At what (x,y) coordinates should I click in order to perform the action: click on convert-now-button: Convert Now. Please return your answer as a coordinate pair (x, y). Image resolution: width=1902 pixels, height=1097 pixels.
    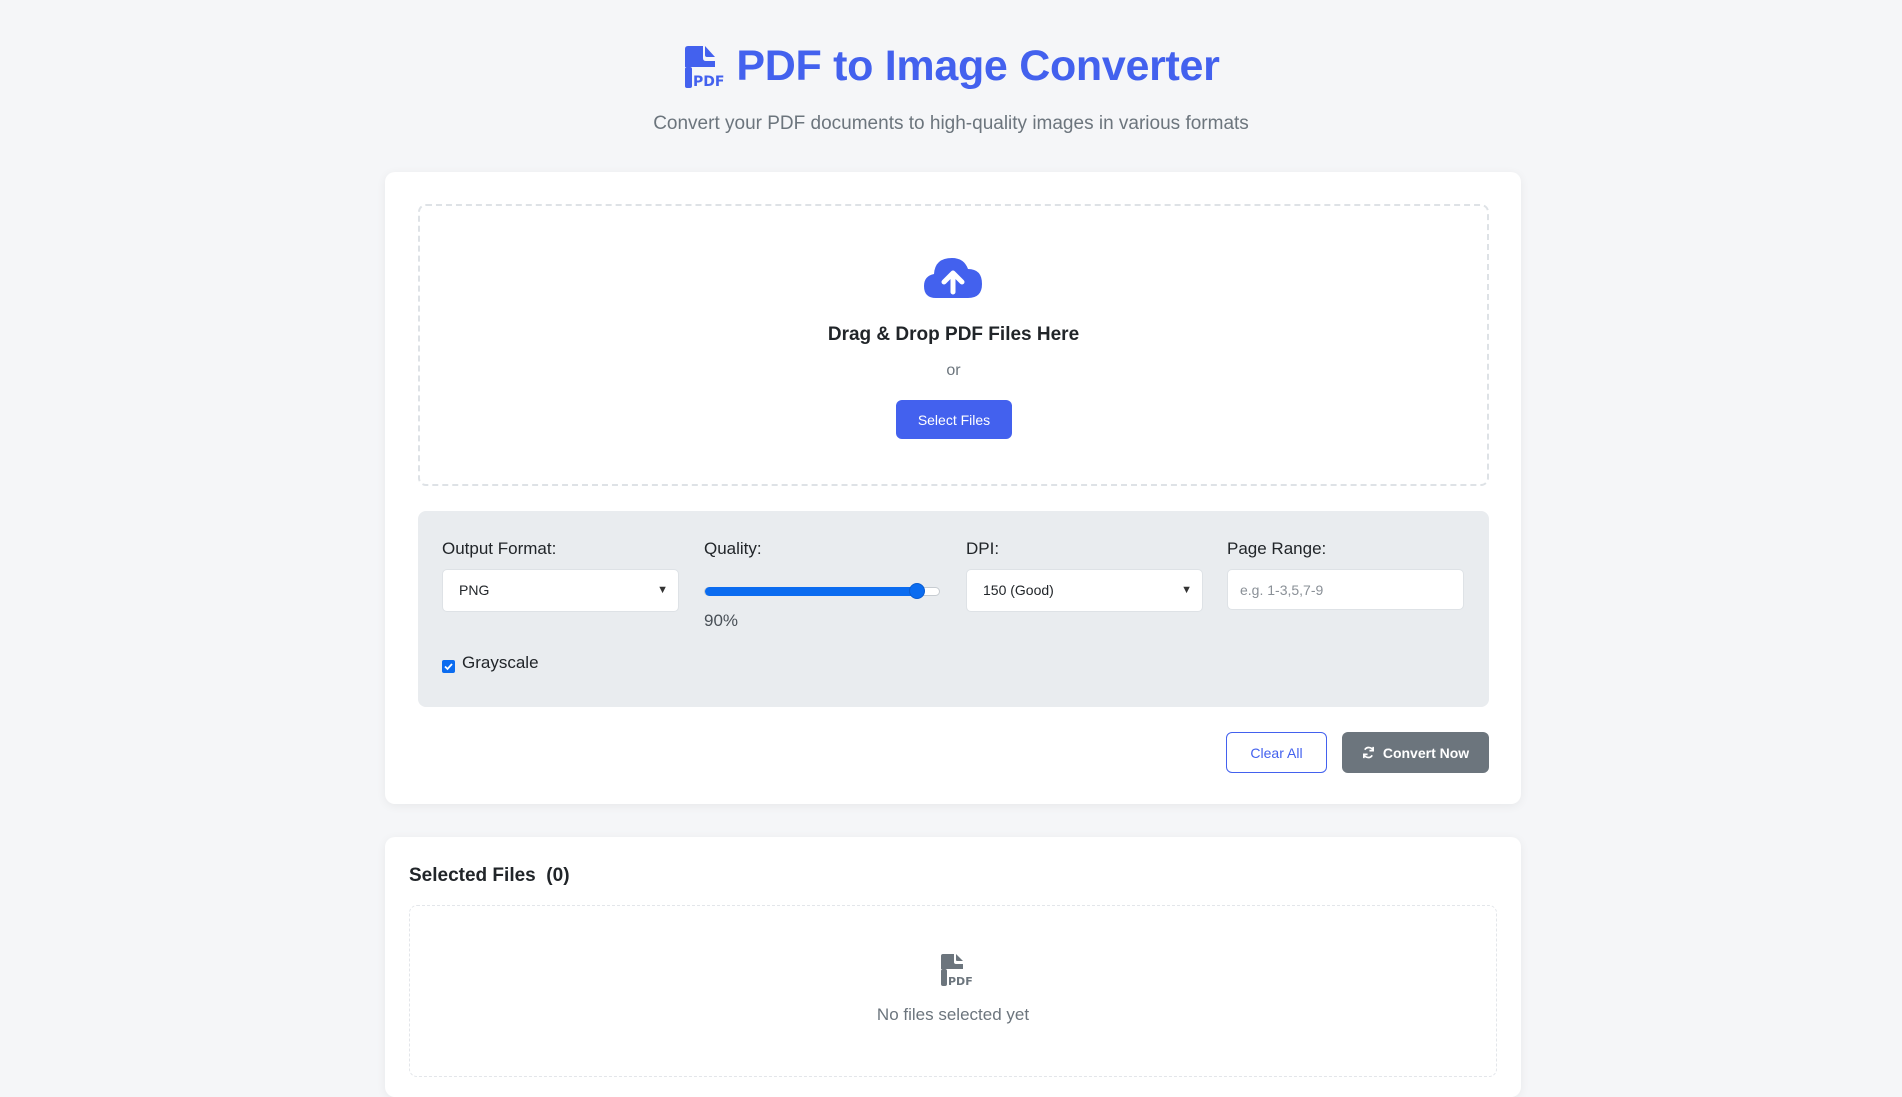
    Looking at the image, I should click on (1415, 752).